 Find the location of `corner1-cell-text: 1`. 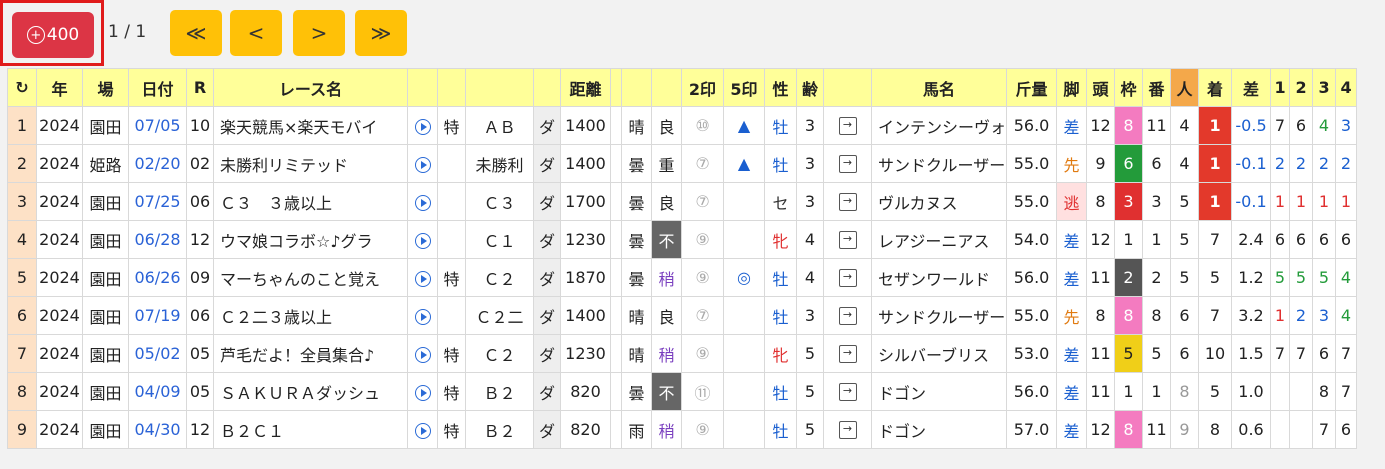

corner1-cell-text: 1 is located at coordinates (1280, 201).